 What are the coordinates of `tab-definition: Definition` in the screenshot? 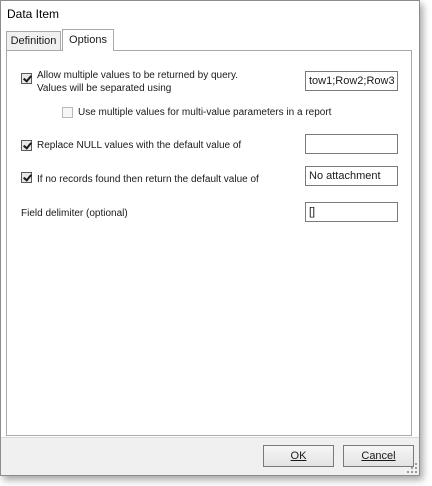 It's located at (33, 40).